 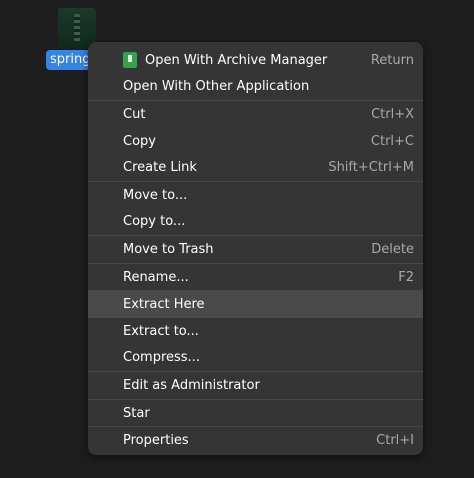 I want to click on menu-item-rename: Rename... F2, so click(x=255, y=277).